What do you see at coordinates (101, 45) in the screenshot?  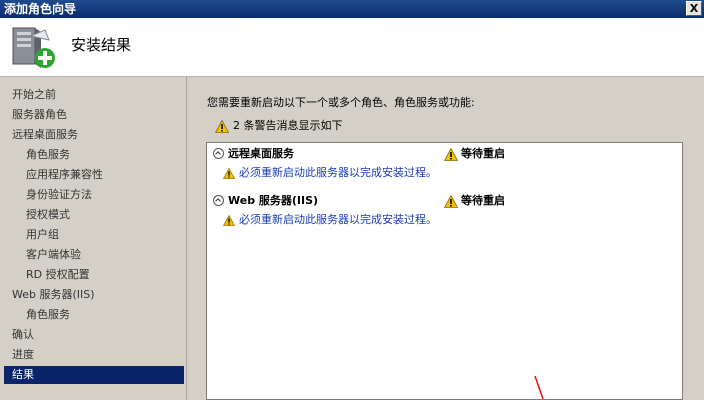 I see `page-title: 安装结果` at bounding box center [101, 45].